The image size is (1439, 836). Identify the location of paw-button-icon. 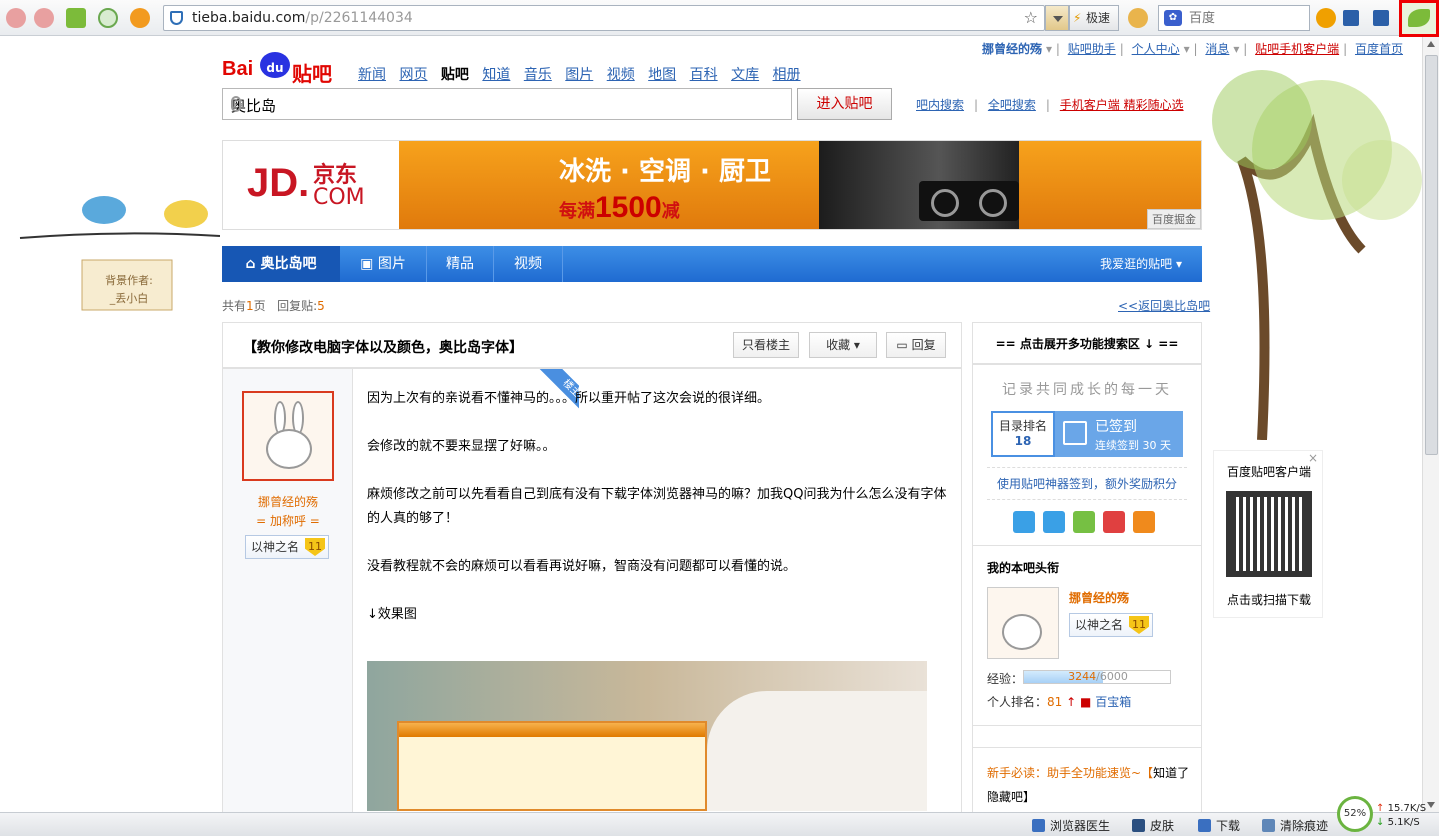
(1326, 18).